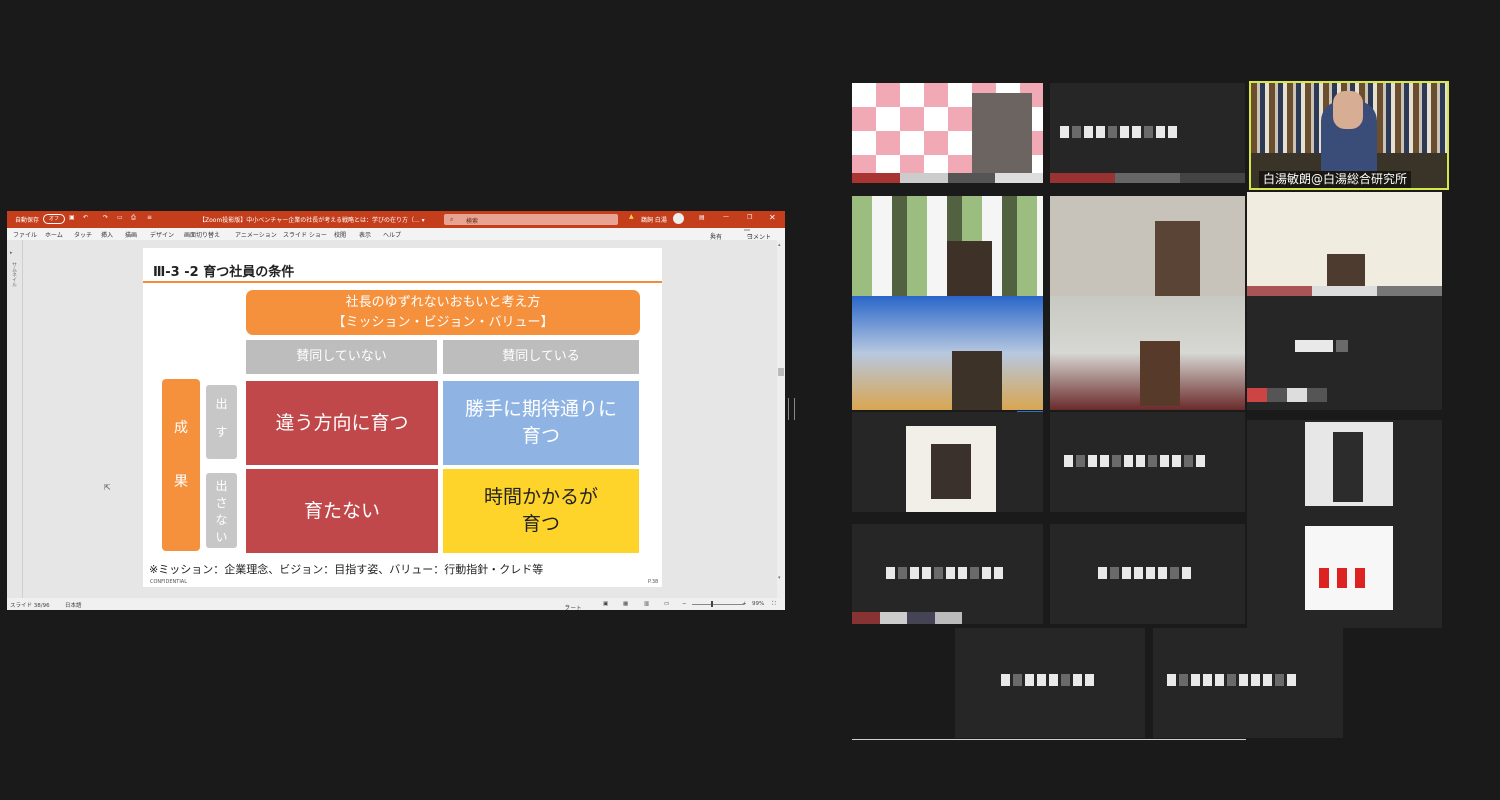  What do you see at coordinates (27, 220) in the screenshot?
I see `autosave-label: 自動保存` at bounding box center [27, 220].